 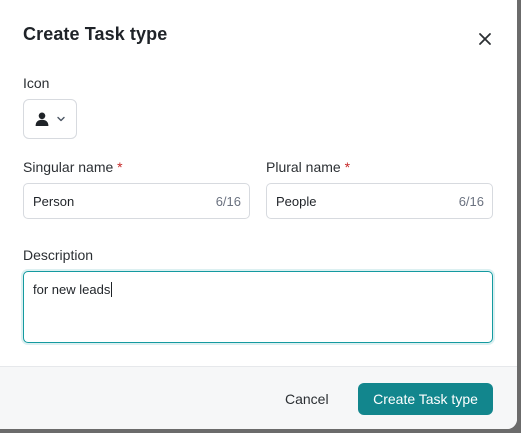 I want to click on singular-name-label: Singular name *, so click(x=73, y=167).